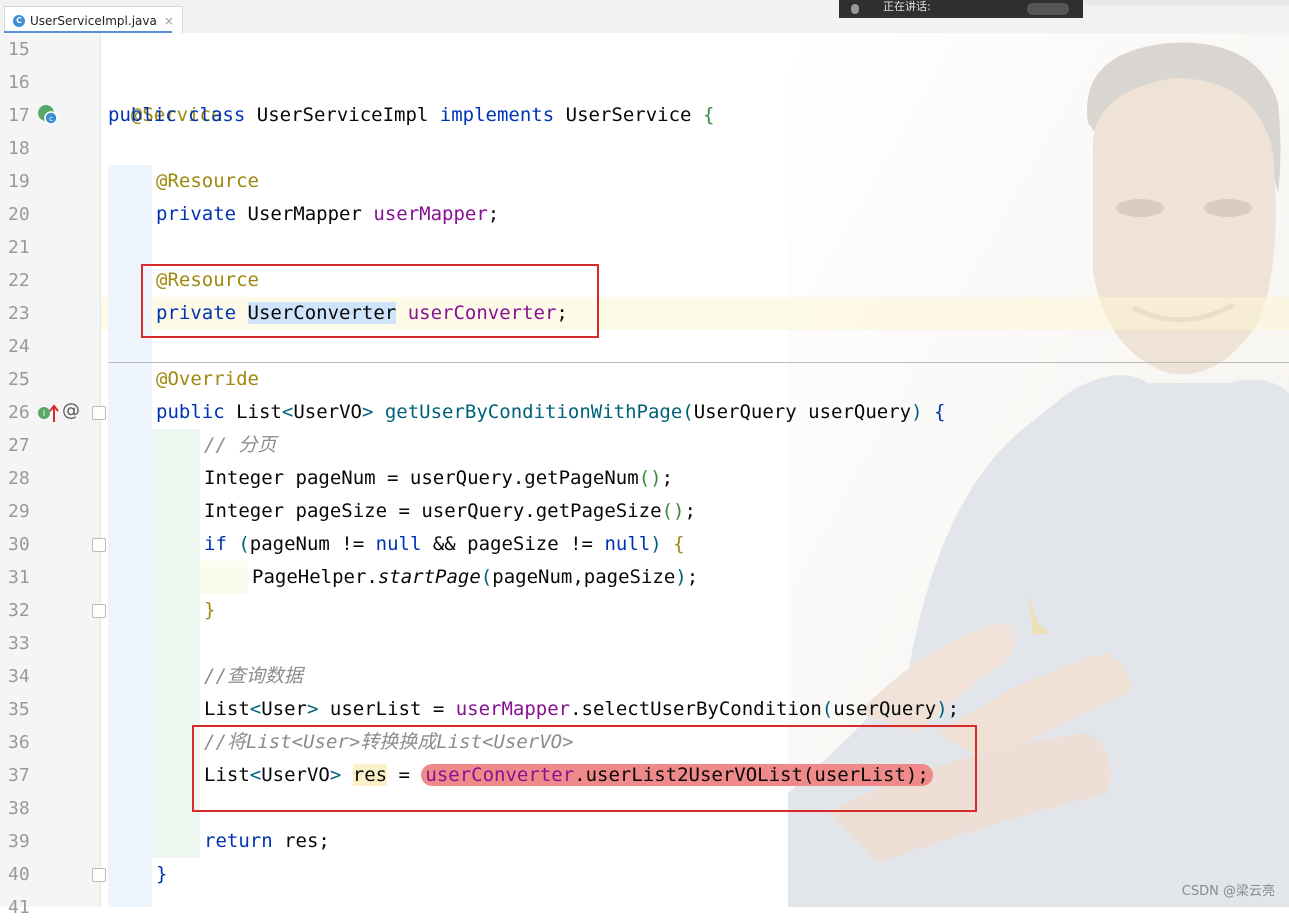 This screenshot has width=1289, height=924. Describe the element at coordinates (28, 544) in the screenshot. I see `line-number: 30` at that location.